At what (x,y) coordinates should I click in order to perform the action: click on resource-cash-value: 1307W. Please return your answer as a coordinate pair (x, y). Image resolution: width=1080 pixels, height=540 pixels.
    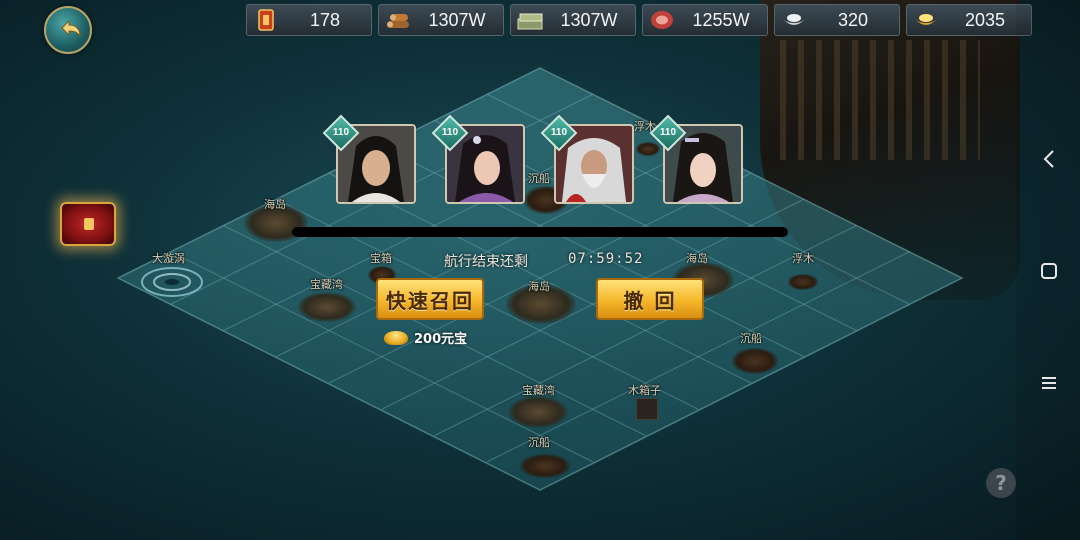
    Looking at the image, I should click on (589, 19).